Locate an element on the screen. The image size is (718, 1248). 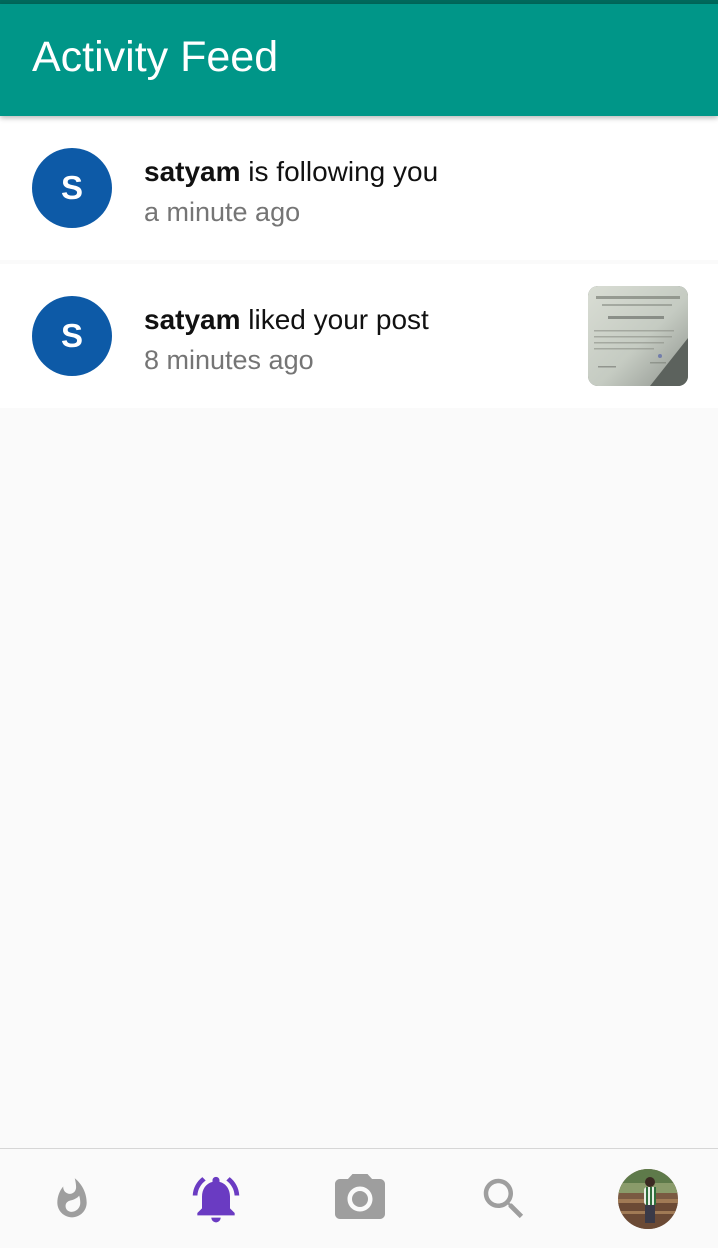
page-title: Activity Feed is located at coordinates (155, 57).